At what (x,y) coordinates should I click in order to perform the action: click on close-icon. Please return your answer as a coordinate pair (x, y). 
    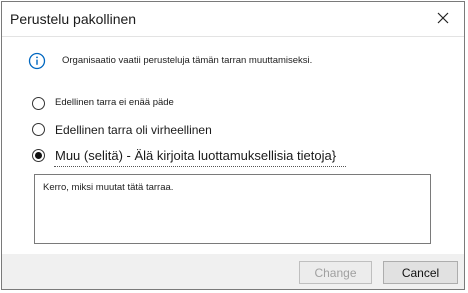
    Looking at the image, I should click on (443, 18).